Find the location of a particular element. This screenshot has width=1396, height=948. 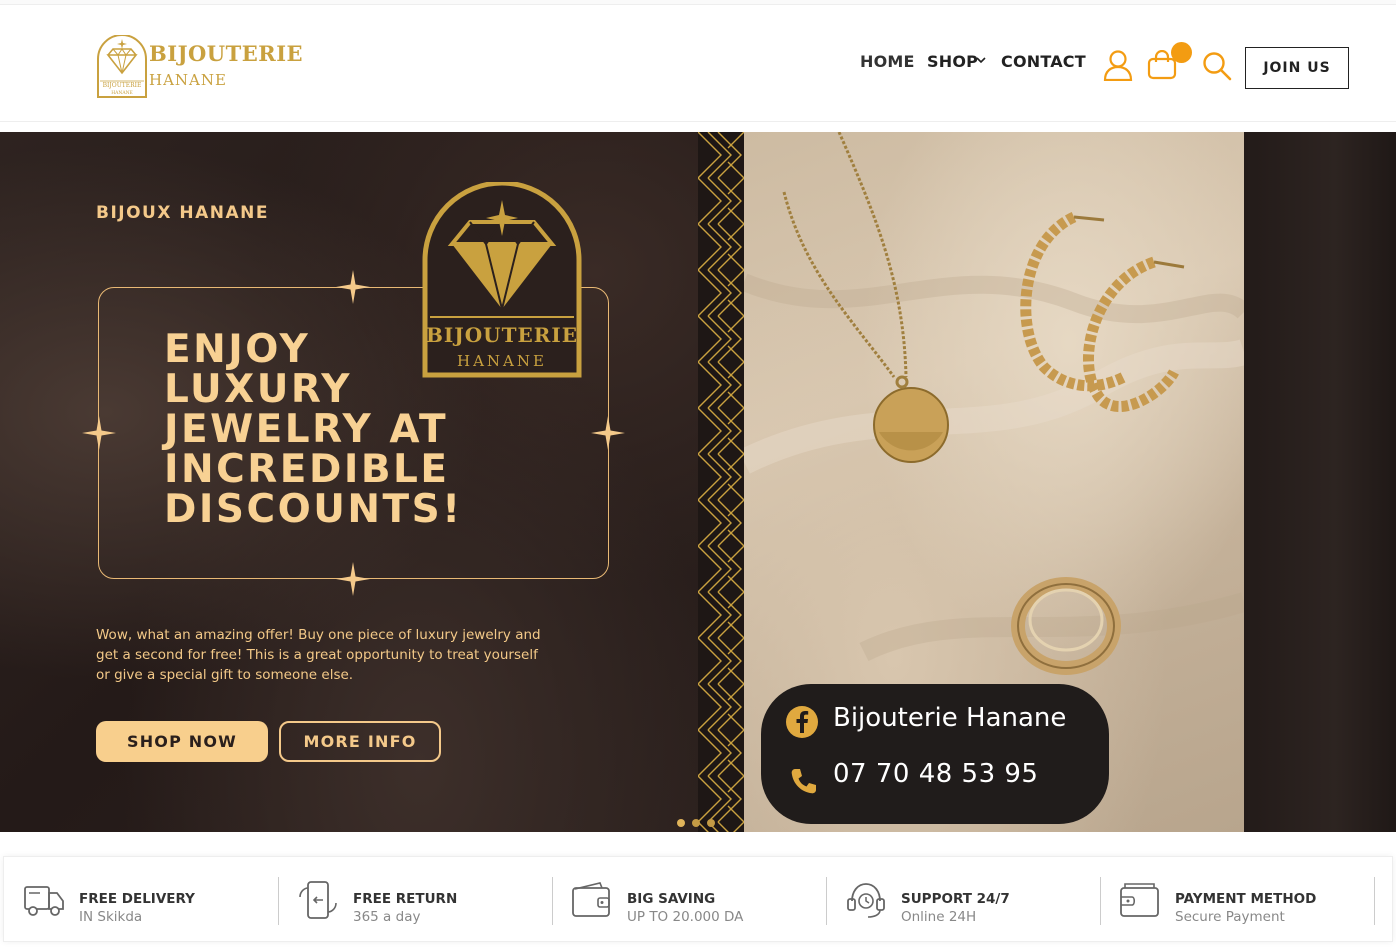

feature-big-saving: BIG SAVING UP TO 20.000 DA is located at coordinates (689, 900).